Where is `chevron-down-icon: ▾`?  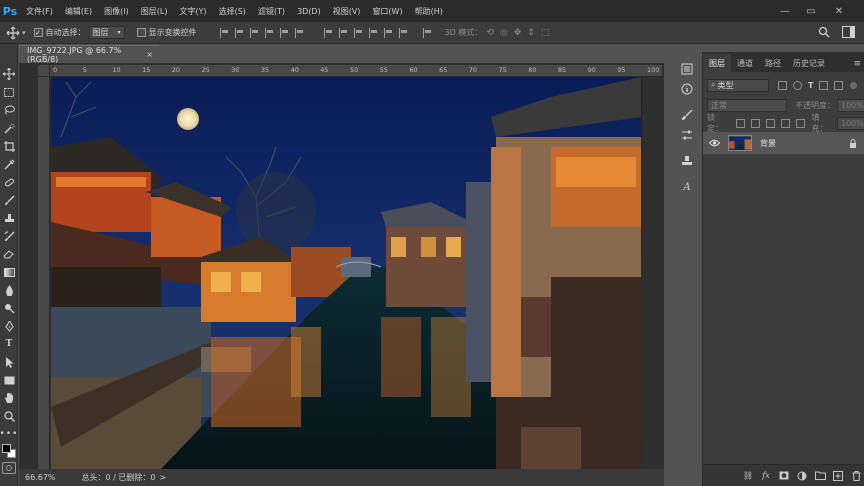 chevron-down-icon: ▾ is located at coordinates (24, 33).